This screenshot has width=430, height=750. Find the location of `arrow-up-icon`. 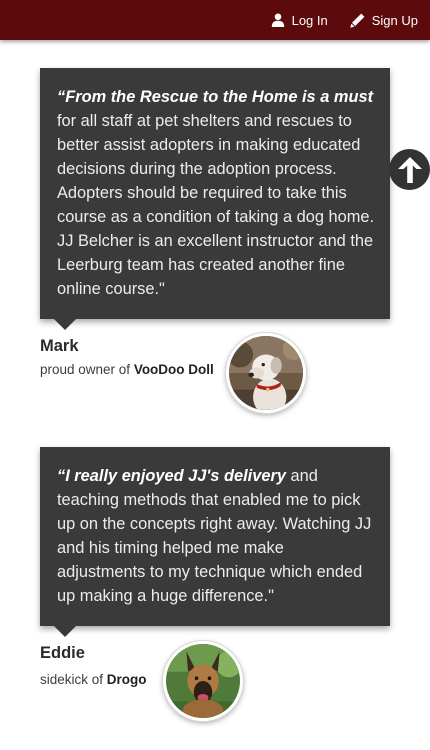

arrow-up-icon is located at coordinates (409, 169).